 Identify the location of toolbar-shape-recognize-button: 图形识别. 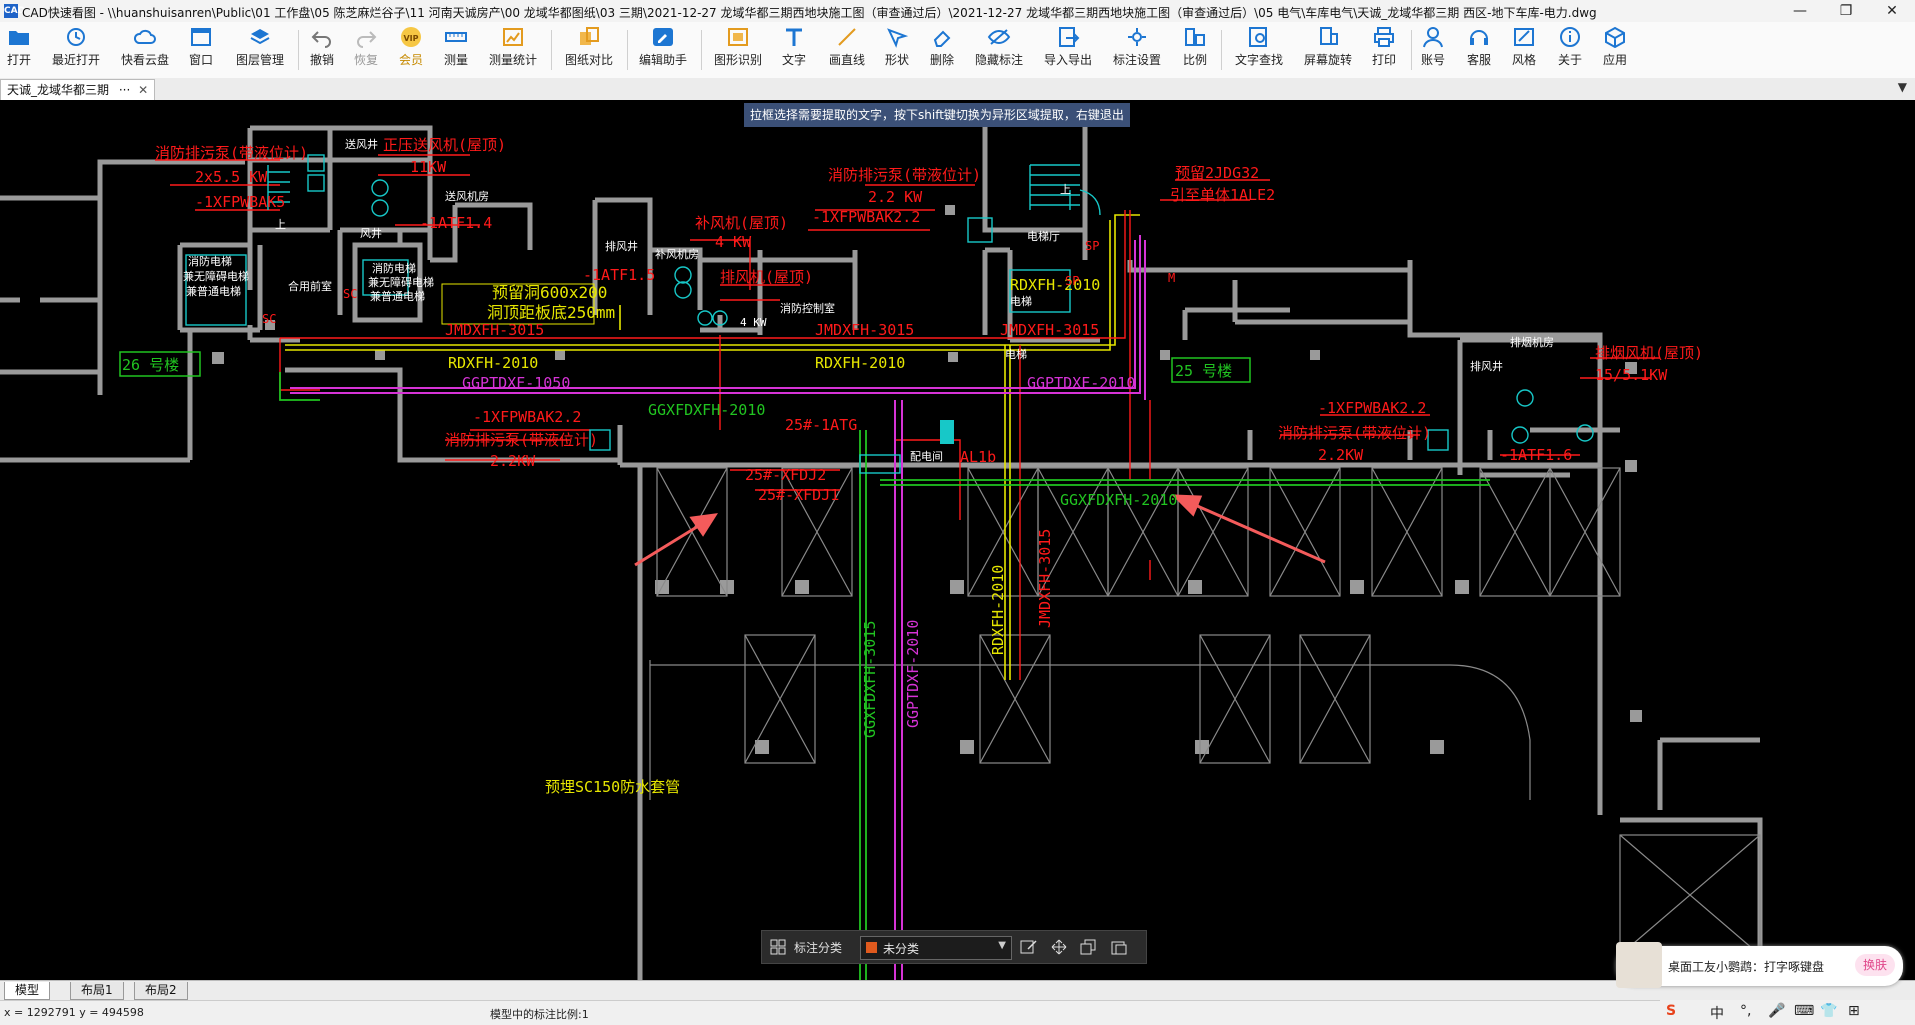
(738, 51).